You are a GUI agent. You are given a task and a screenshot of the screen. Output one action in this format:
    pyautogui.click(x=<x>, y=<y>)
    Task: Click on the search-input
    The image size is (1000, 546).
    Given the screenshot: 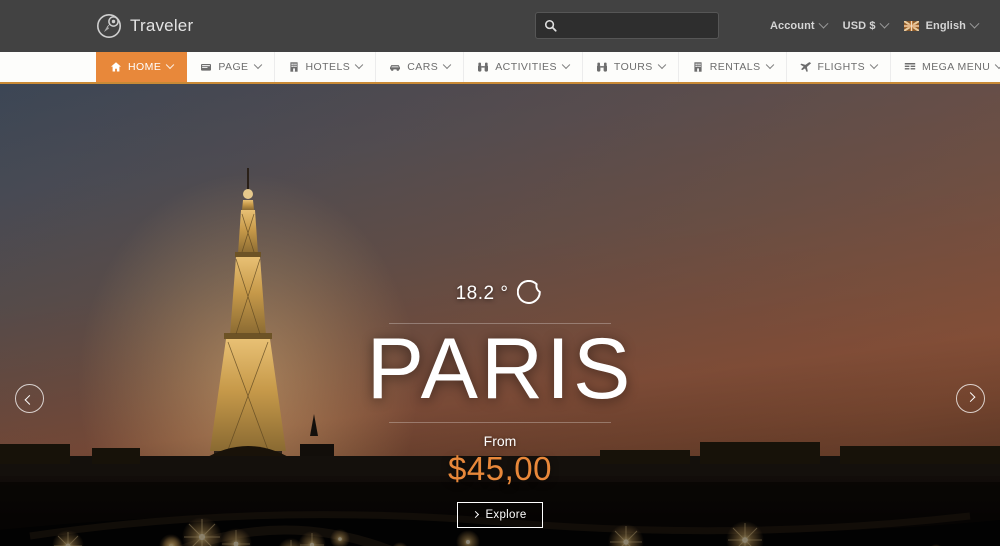 What is the action you would take?
    pyautogui.click(x=637, y=25)
    